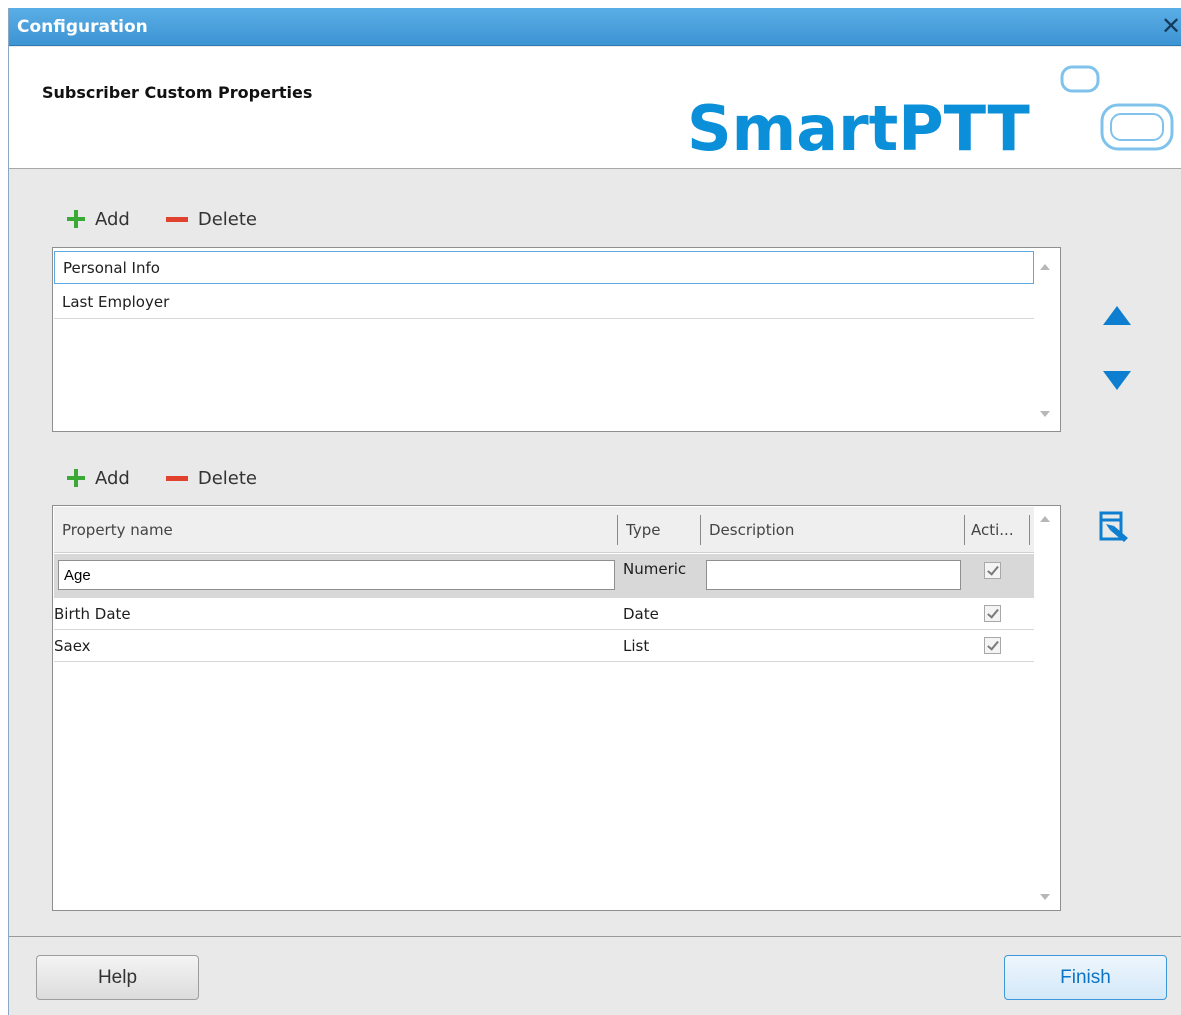  What do you see at coordinates (116, 302) in the screenshot?
I see `list-item-label: Last Employer` at bounding box center [116, 302].